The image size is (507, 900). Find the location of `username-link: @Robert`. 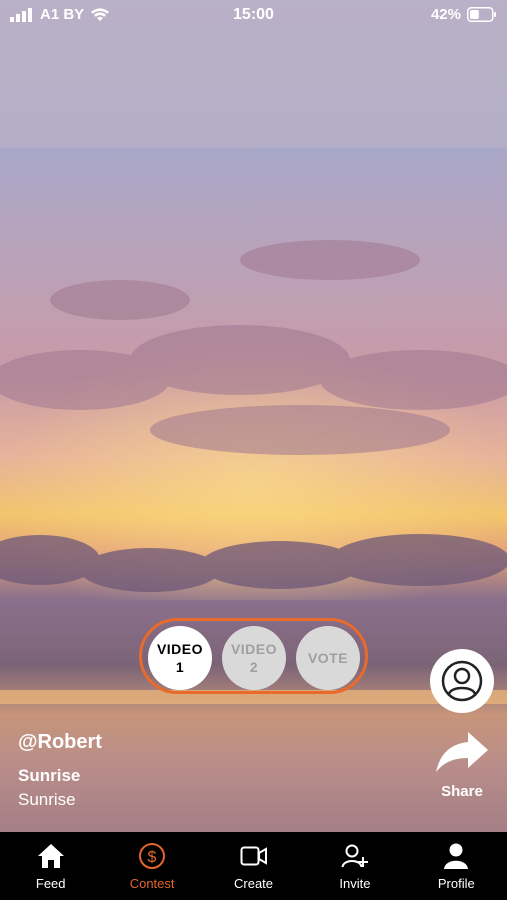

username-link: @Robert is located at coordinates (60, 742).